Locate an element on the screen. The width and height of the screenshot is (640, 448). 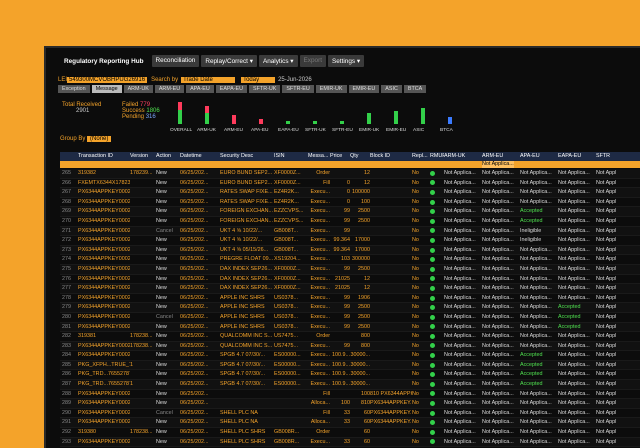
table-cell: 100000 is located at coordinates (361, 192).